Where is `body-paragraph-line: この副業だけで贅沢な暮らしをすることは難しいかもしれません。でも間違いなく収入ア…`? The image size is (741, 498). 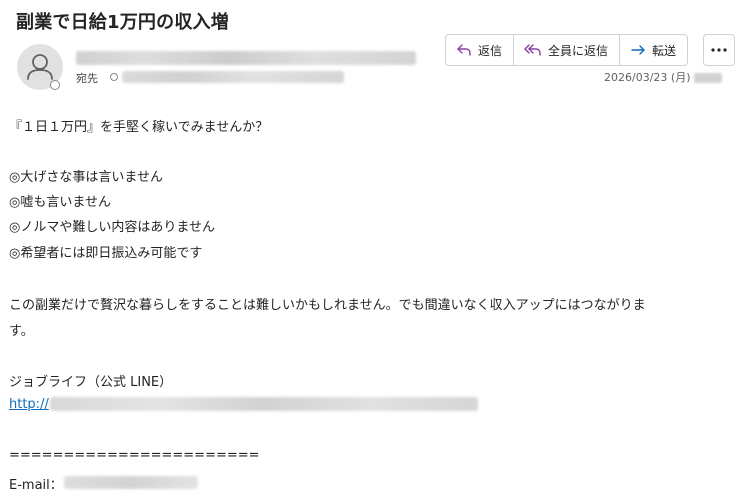
body-paragraph-line: この副業だけで贅沢な暮らしをすることは難しいかもしれません。でも間違いなく収入ア… is located at coordinates (327, 305).